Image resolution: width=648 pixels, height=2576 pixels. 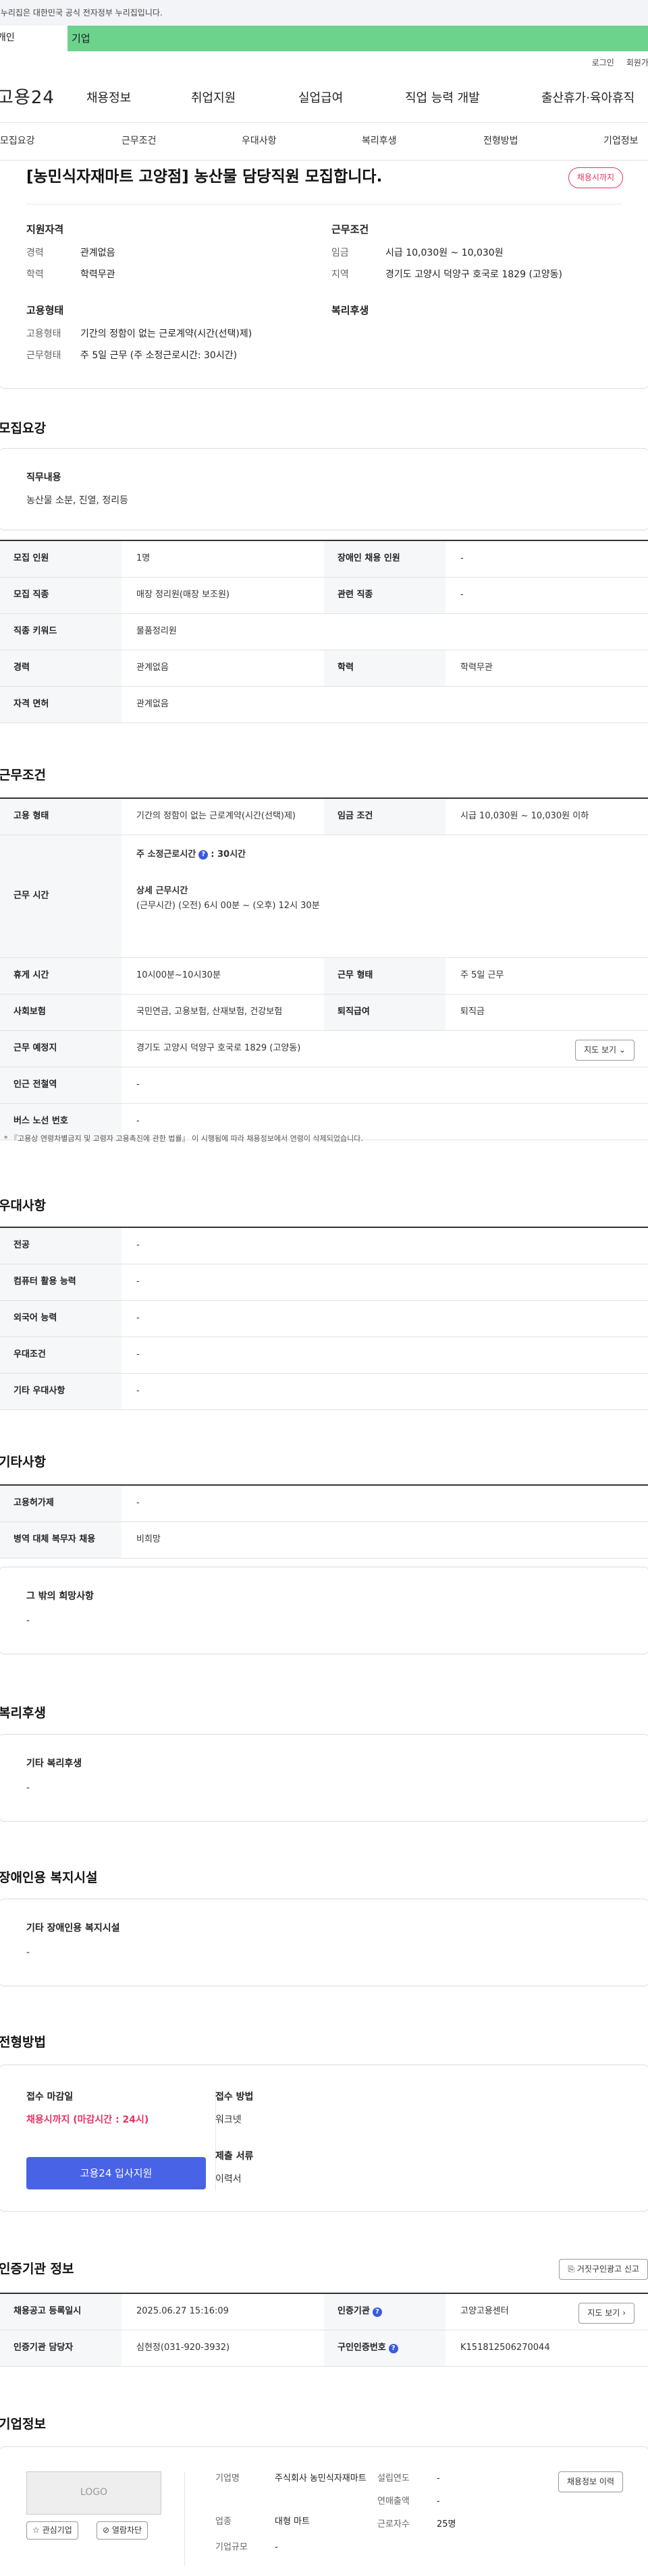 I want to click on company-size-label: 기업규모, so click(x=231, y=2547).